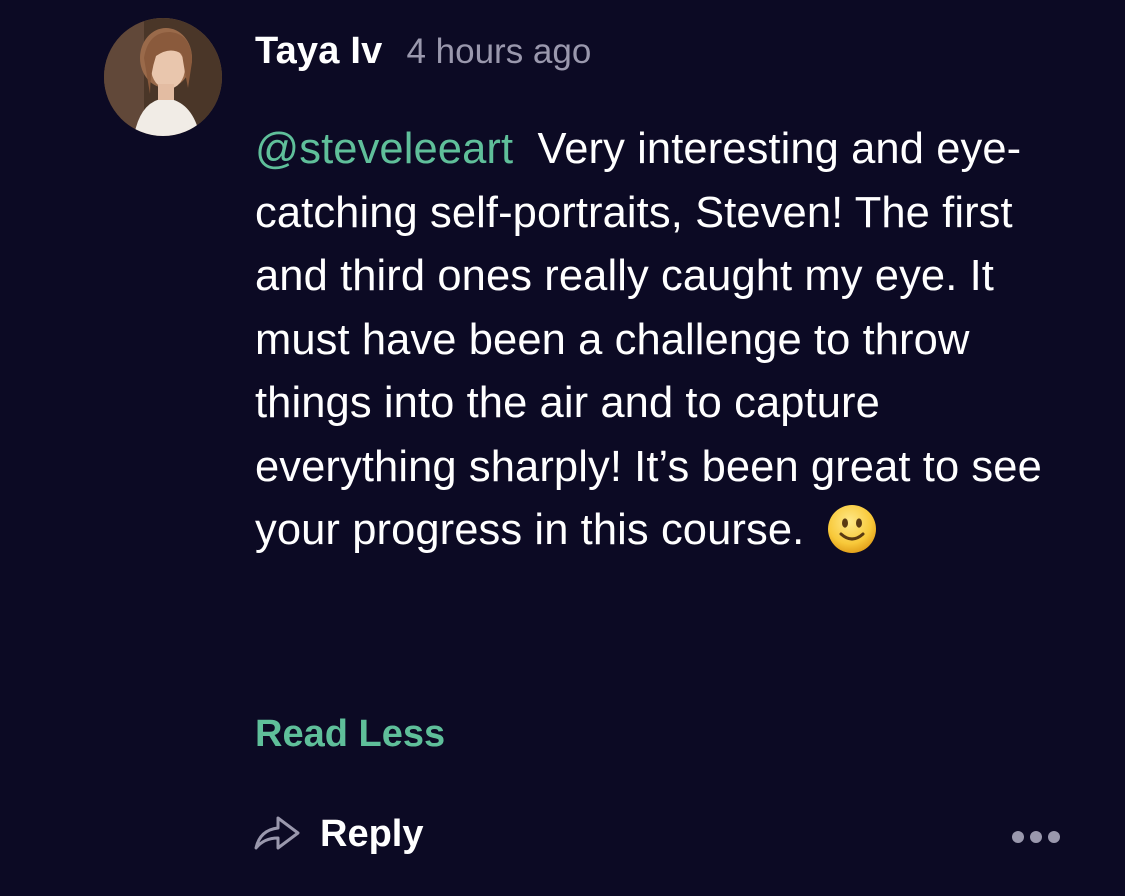  I want to click on user-mention: @steveleeart, so click(384, 149).